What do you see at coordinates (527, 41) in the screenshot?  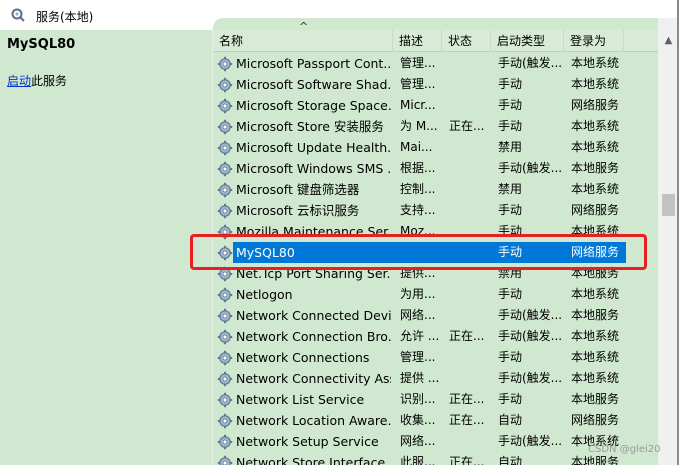 I see `column-header-startup-type: 启动类型` at bounding box center [527, 41].